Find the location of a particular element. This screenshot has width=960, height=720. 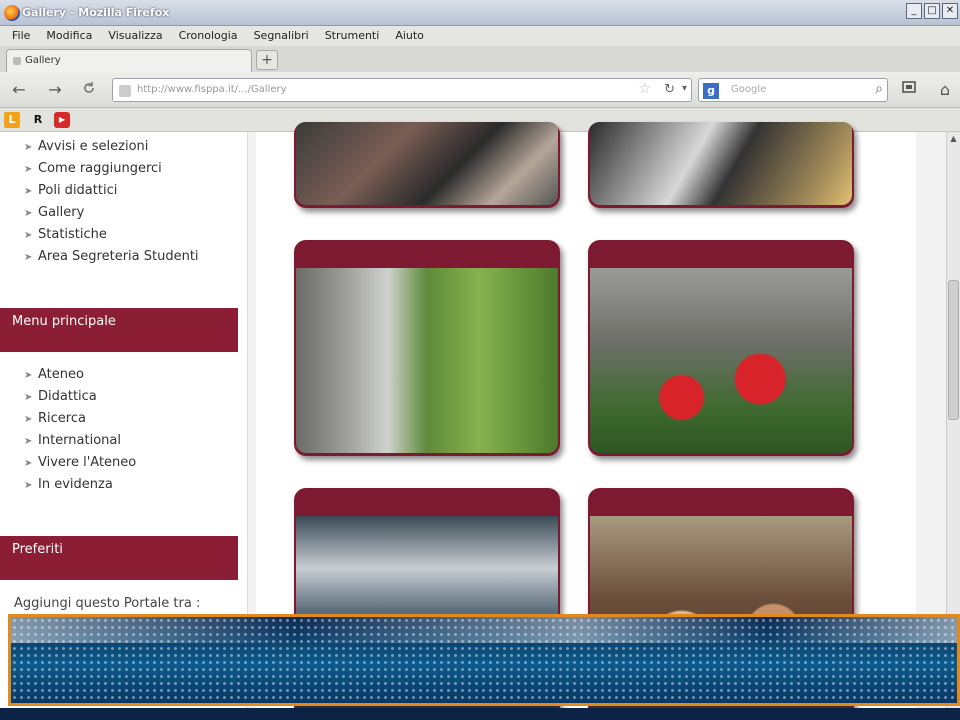

search-bar: g Google ⌕ is located at coordinates (793, 90).